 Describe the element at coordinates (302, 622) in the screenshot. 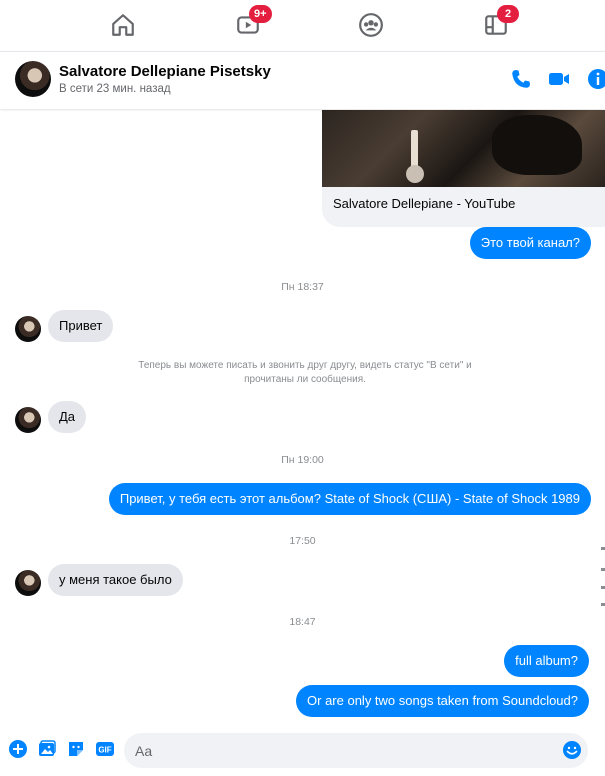

I see `timestamp-separator: 18:47` at that location.